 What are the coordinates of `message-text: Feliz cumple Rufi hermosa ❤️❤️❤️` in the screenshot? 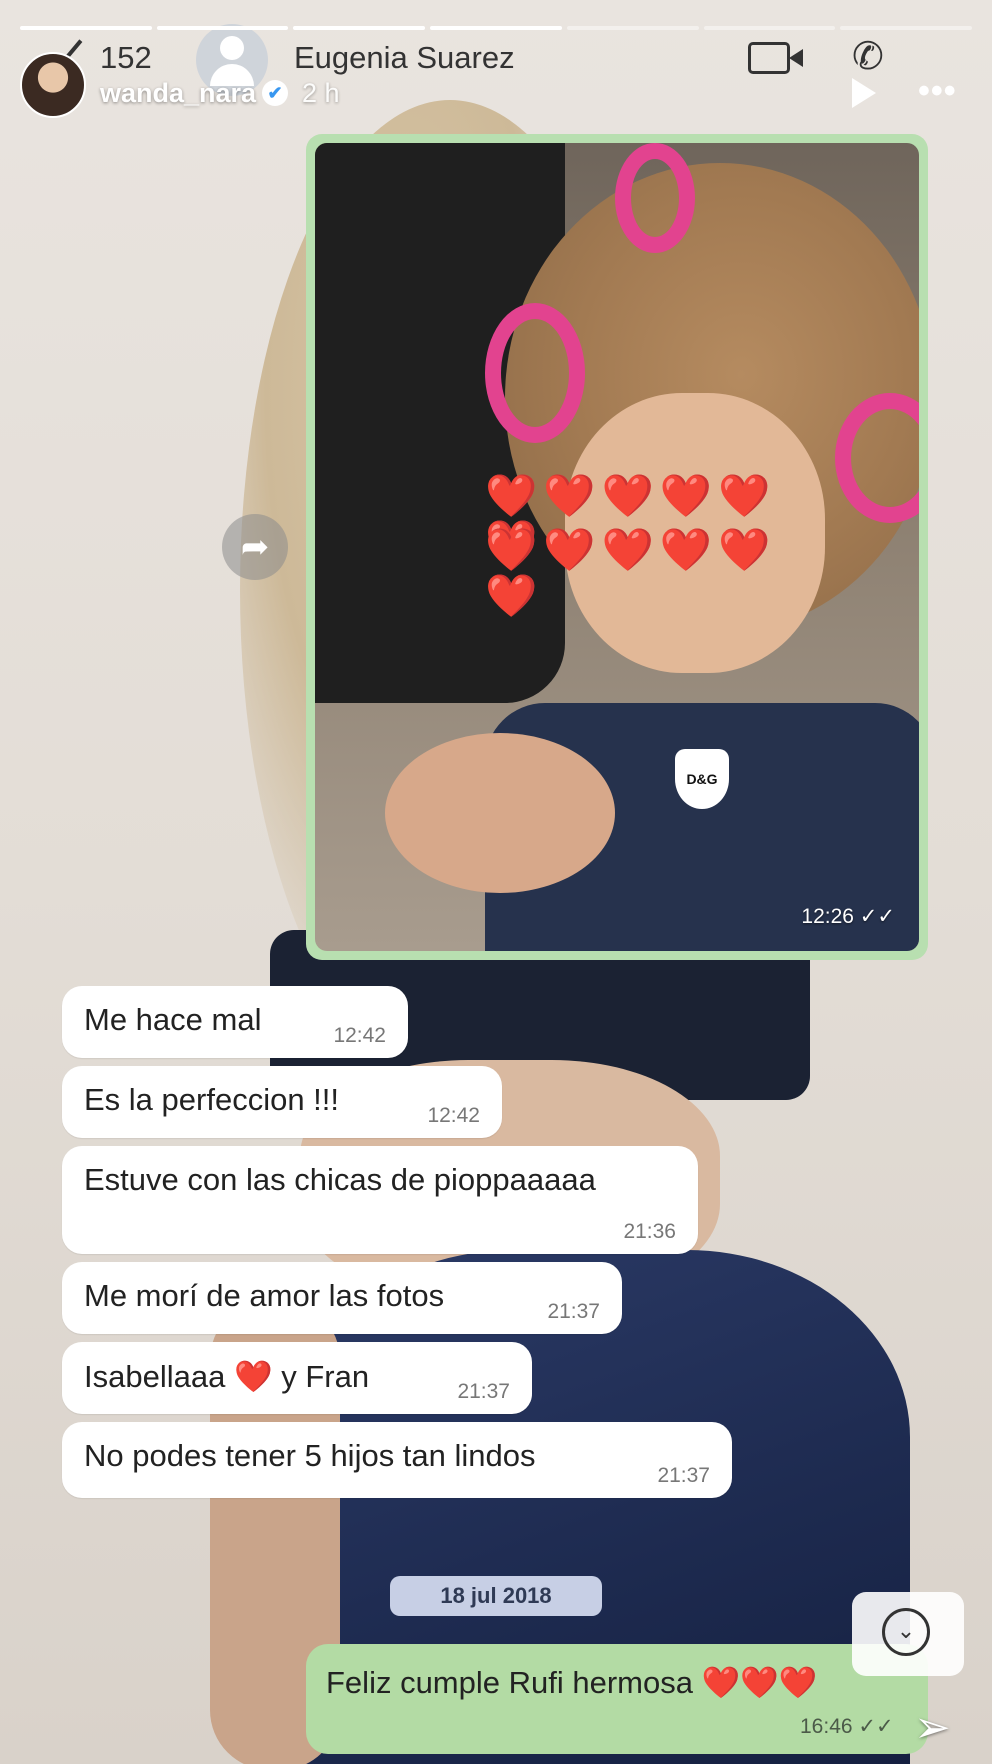 It's located at (572, 1682).